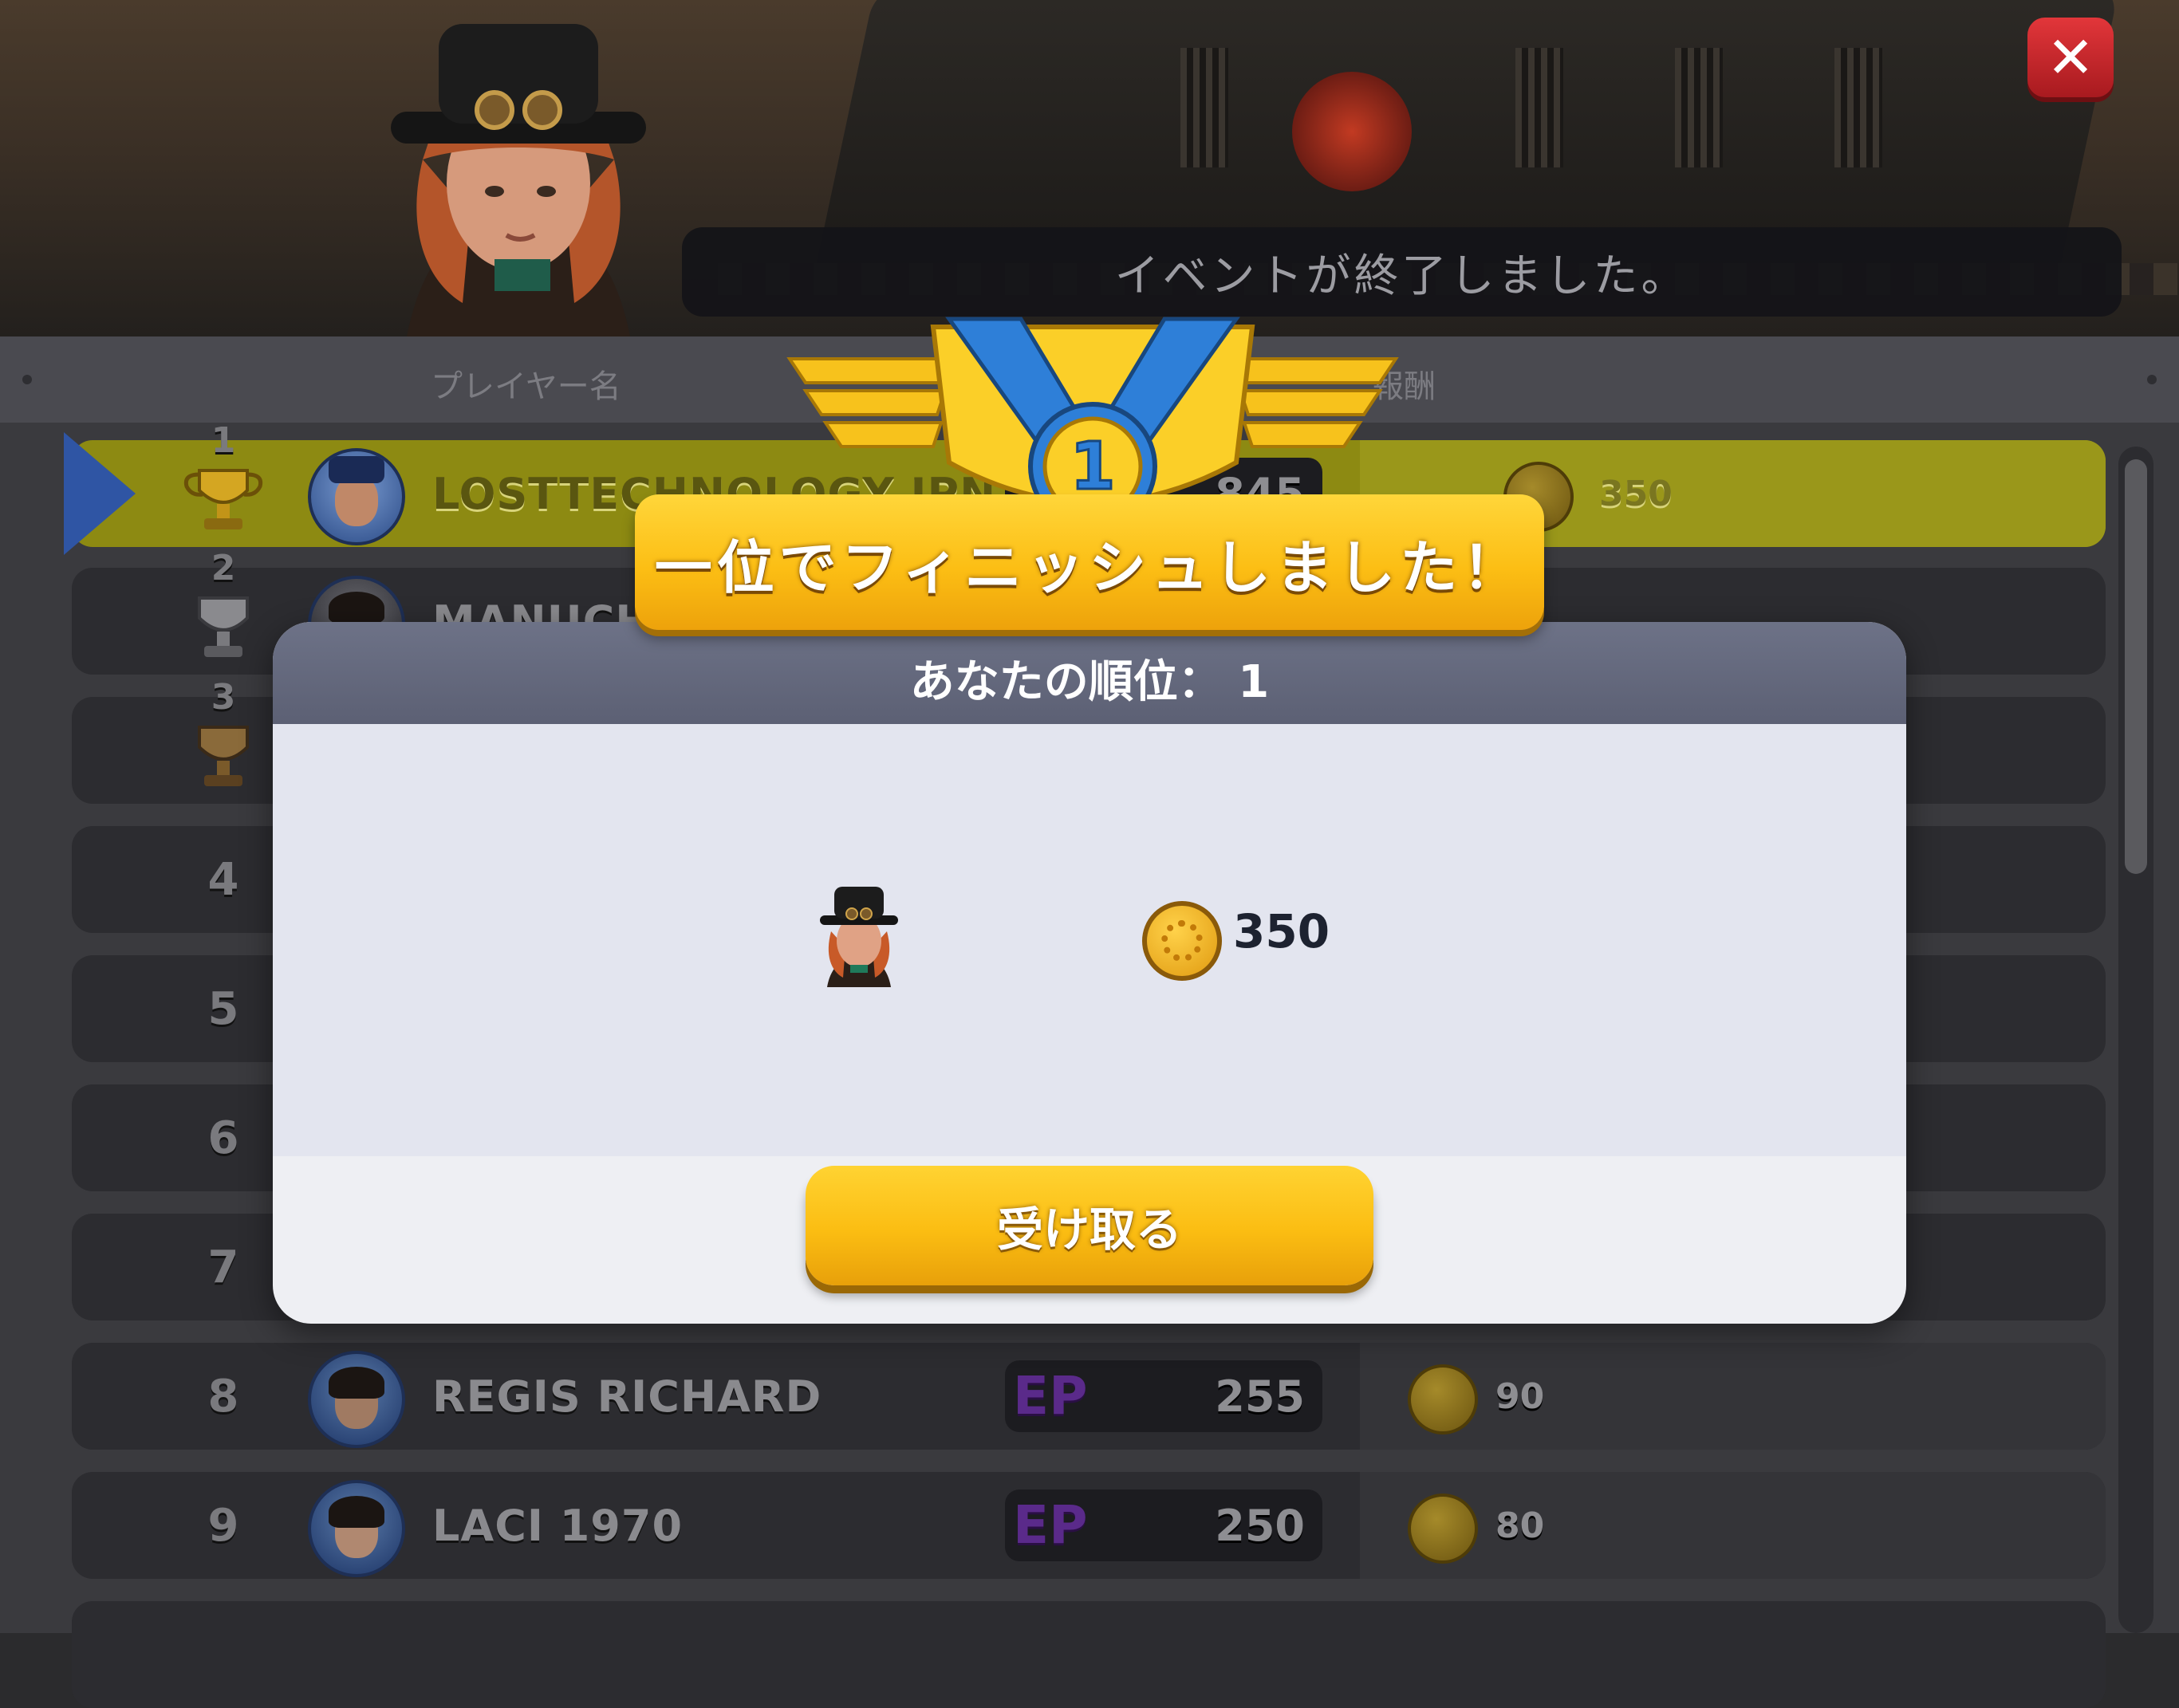  Describe the element at coordinates (223, 1267) in the screenshot. I see `rank-number: 7` at that location.